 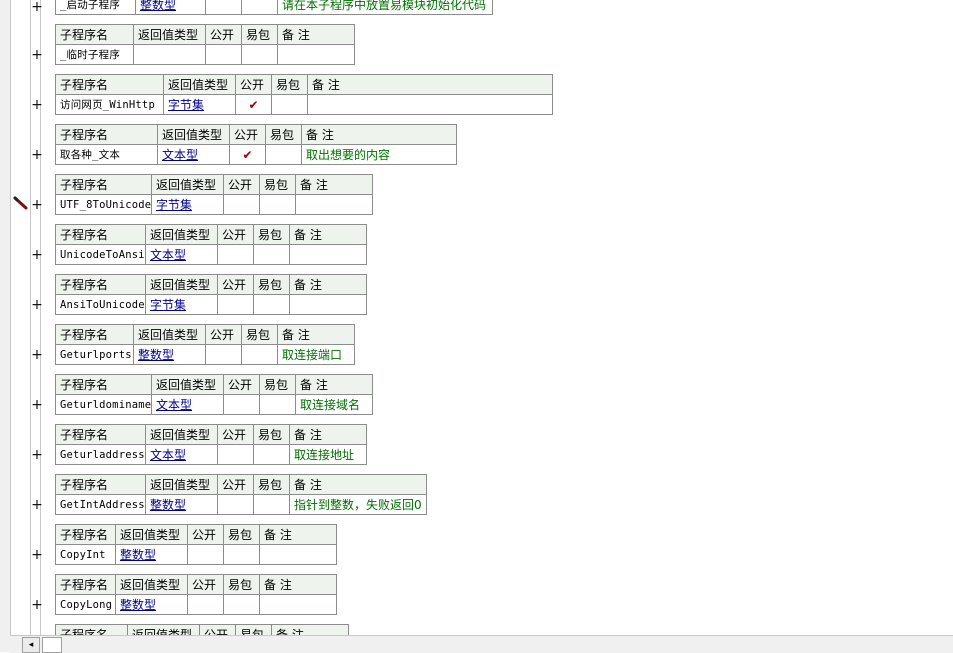 What do you see at coordinates (31, 645) in the screenshot?
I see `scroll-left-icon: ◂` at bounding box center [31, 645].